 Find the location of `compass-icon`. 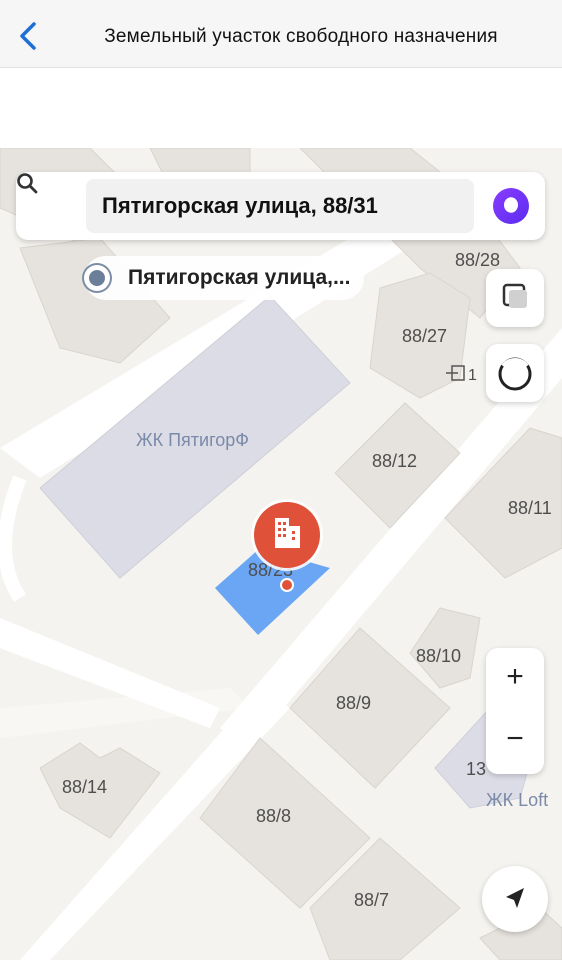

compass-icon is located at coordinates (515, 374).